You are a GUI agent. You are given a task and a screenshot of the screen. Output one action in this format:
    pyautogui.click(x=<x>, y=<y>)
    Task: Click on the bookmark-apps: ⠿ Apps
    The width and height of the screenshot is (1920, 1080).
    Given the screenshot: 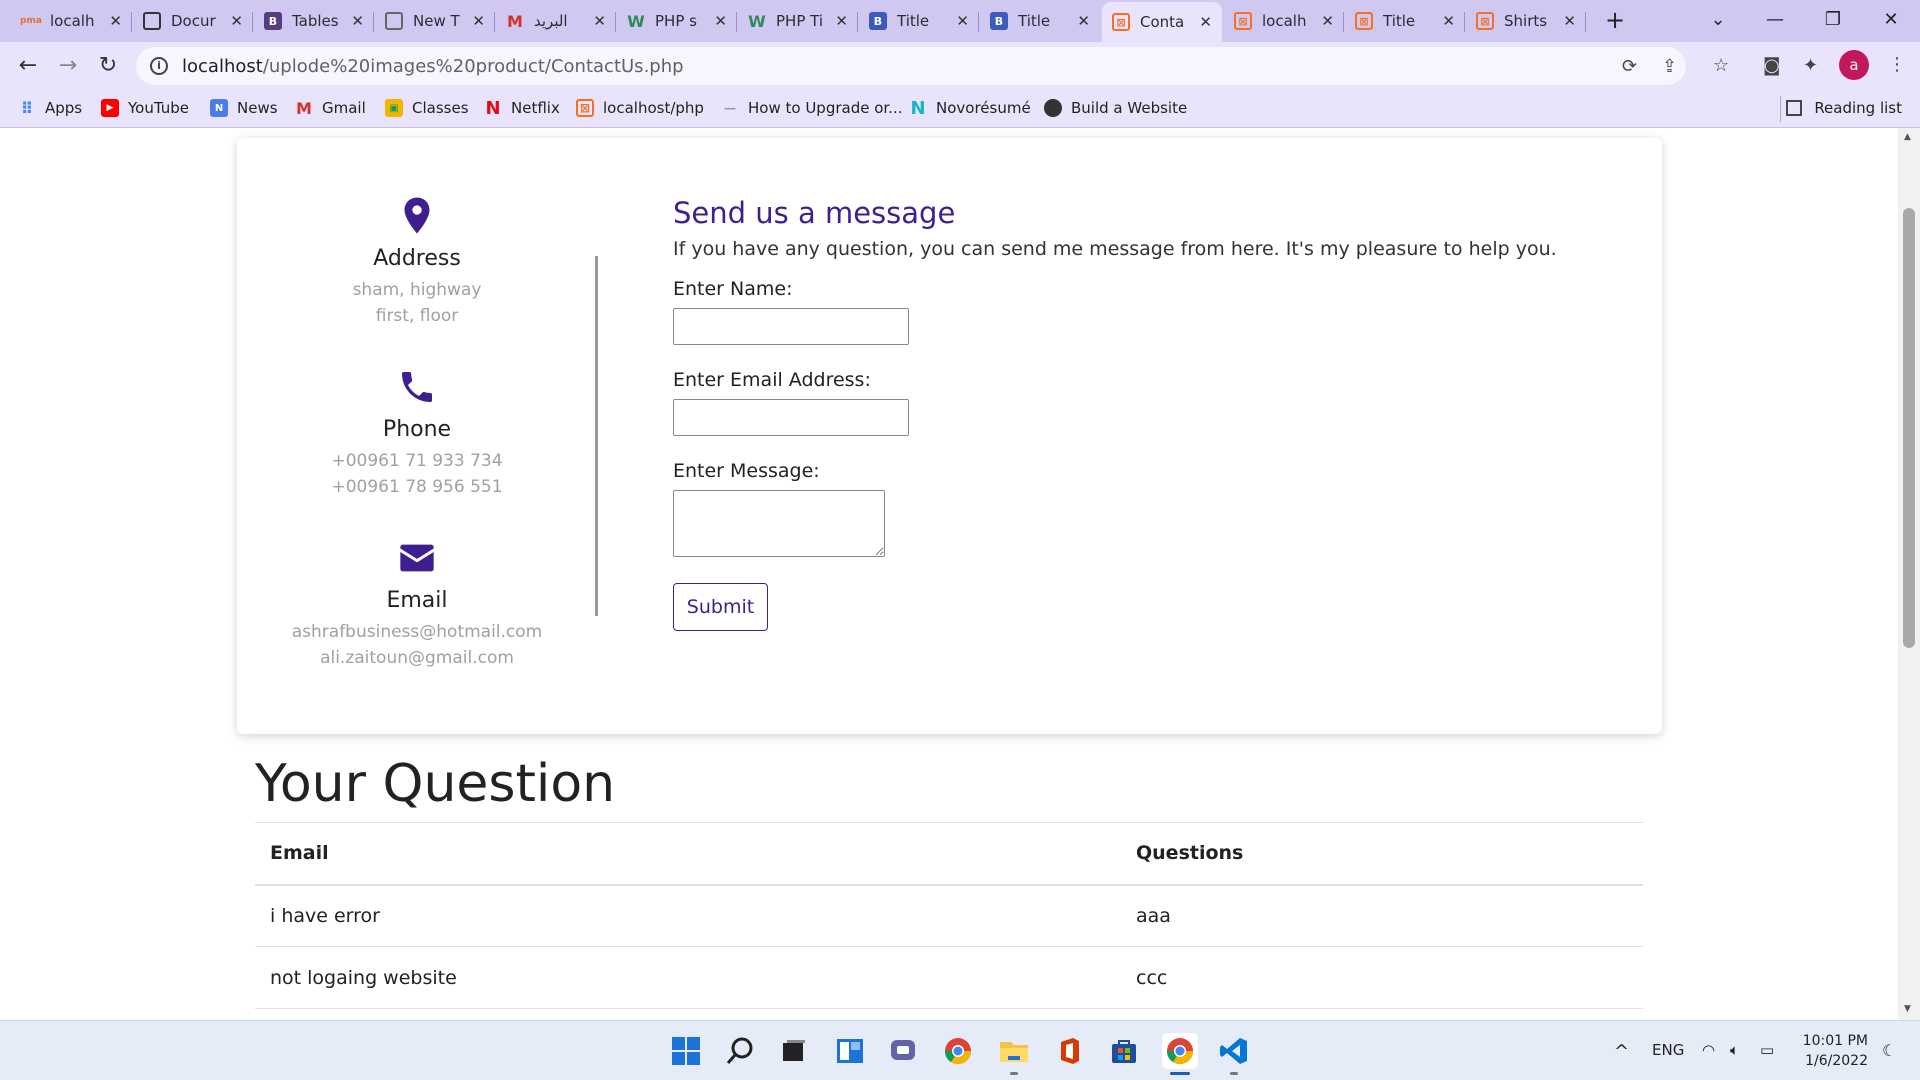 What is the action you would take?
    pyautogui.click(x=50, y=108)
    